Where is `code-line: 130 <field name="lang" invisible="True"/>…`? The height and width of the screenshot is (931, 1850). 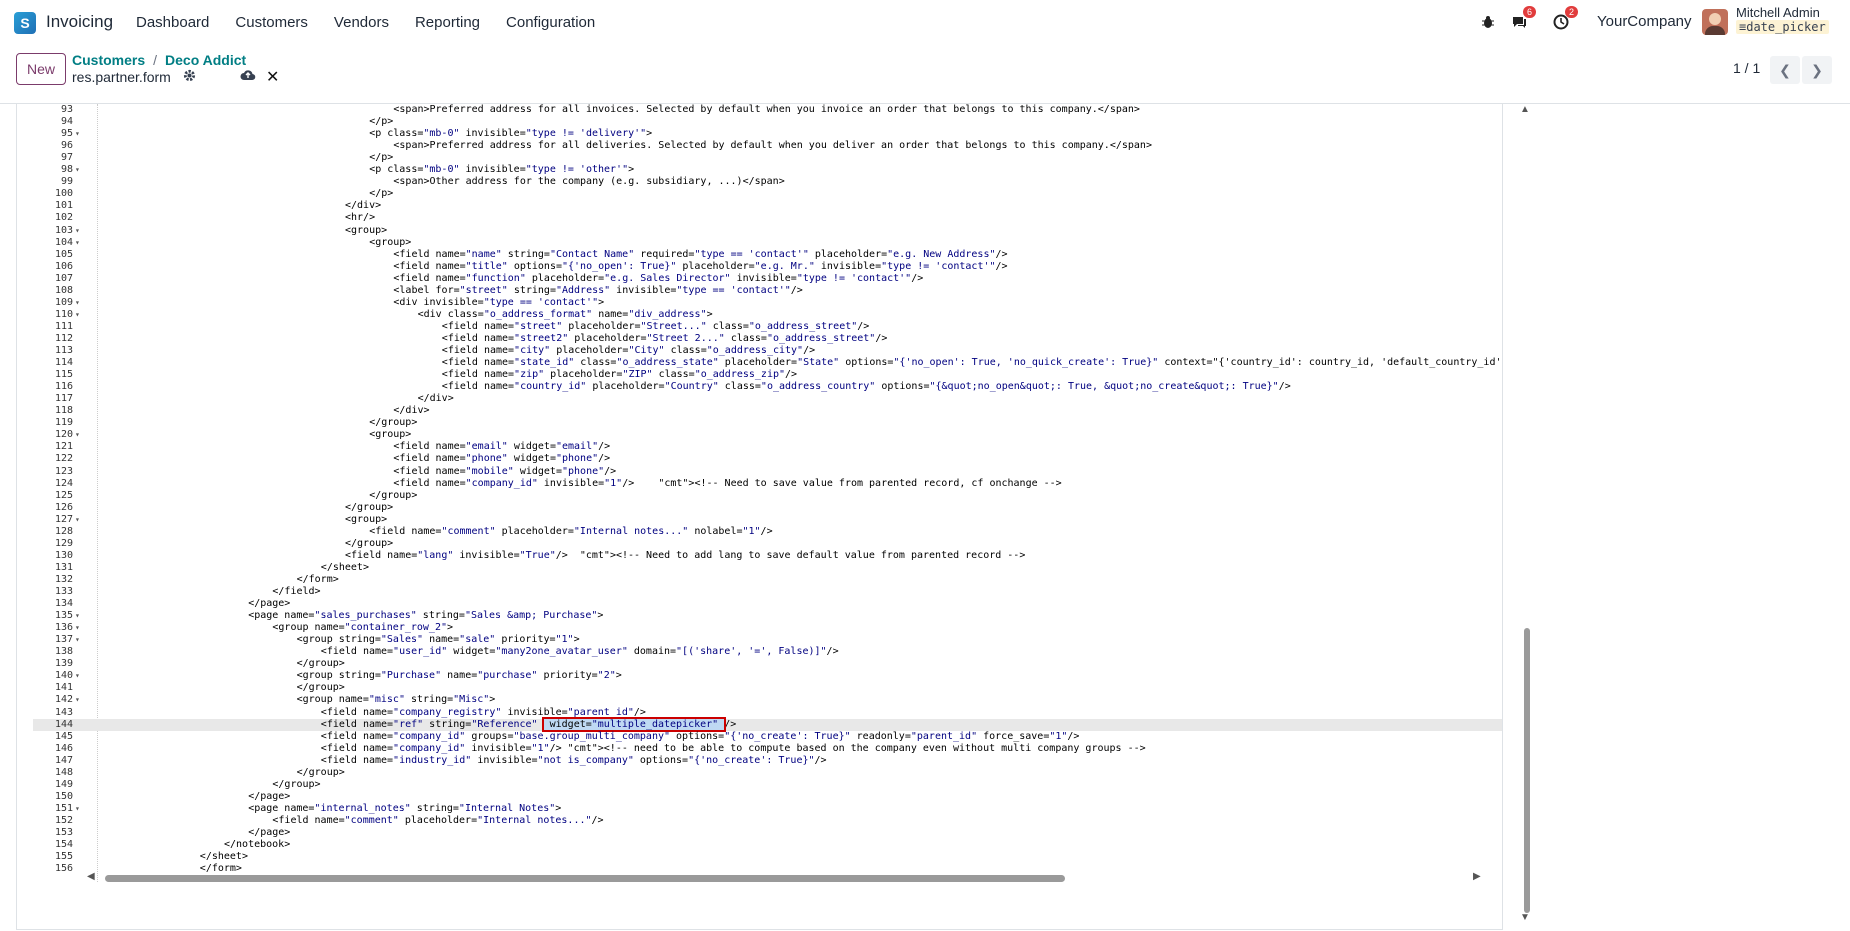
code-line: 130 <field name="lang" invisible="True"/>… is located at coordinates (767, 556).